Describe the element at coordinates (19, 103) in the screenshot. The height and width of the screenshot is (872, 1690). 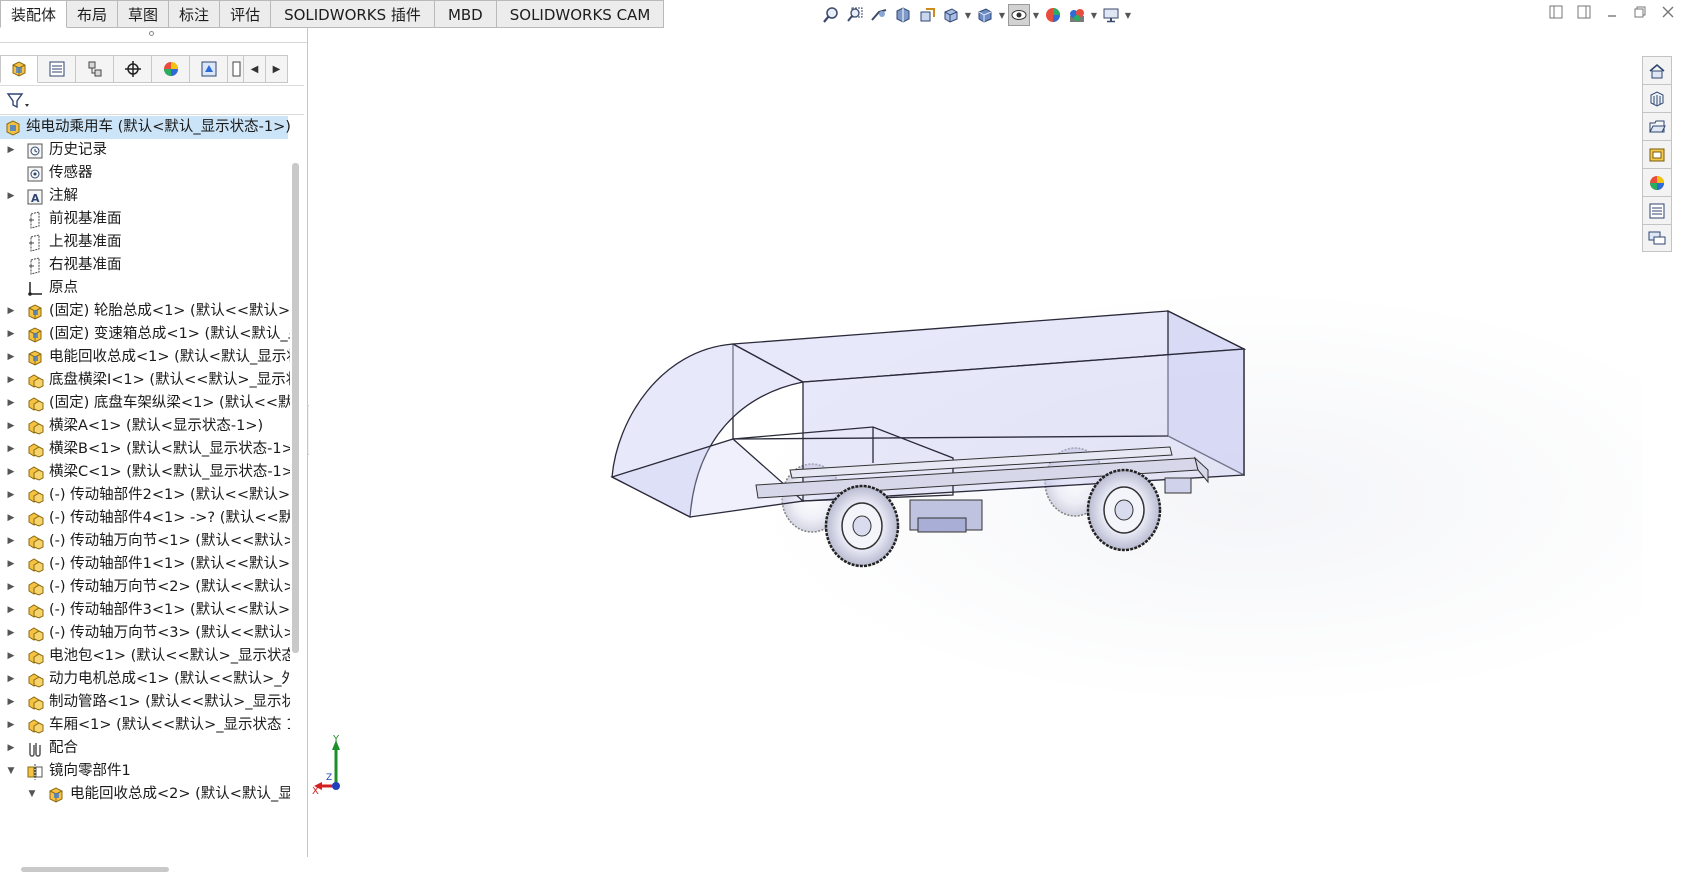
I see `filter-icon` at that location.